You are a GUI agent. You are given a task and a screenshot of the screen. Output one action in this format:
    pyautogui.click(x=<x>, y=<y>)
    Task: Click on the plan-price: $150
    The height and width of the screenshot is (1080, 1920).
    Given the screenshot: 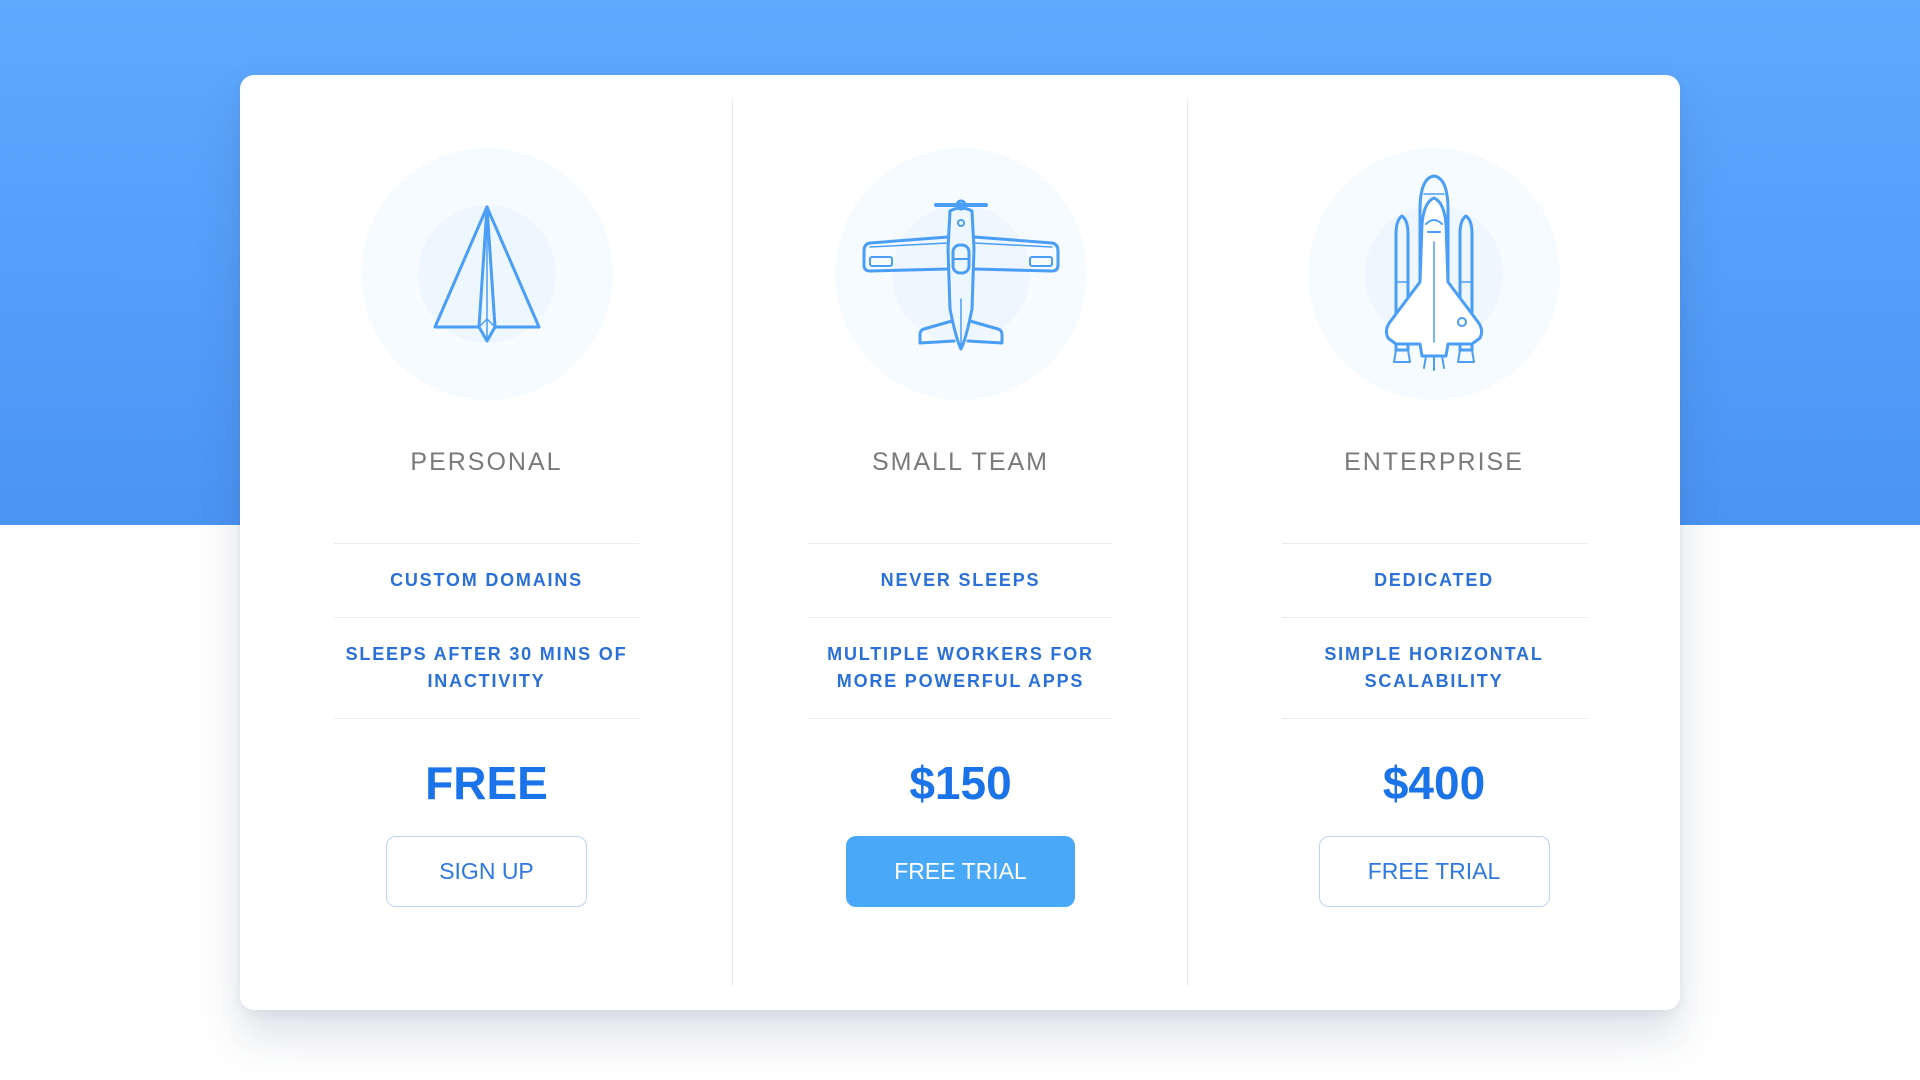 What is the action you would take?
    pyautogui.click(x=960, y=783)
    